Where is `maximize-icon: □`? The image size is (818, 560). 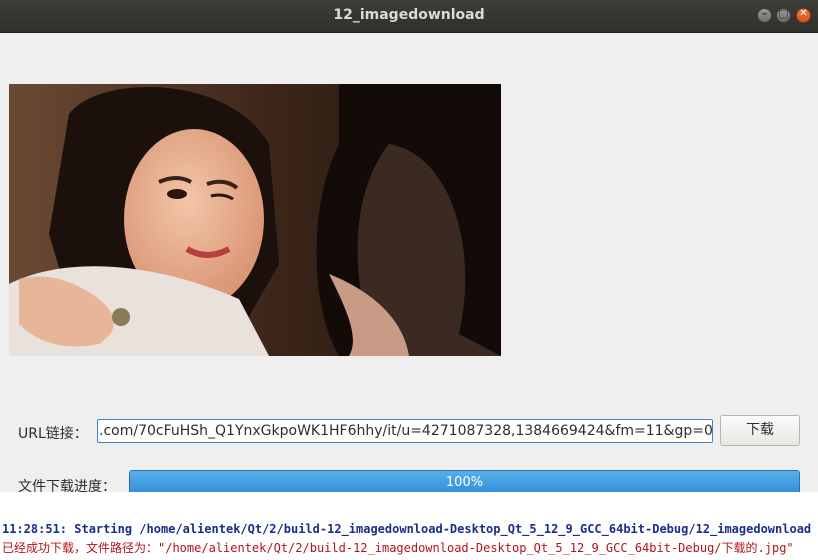 maximize-icon: □ is located at coordinates (783, 13).